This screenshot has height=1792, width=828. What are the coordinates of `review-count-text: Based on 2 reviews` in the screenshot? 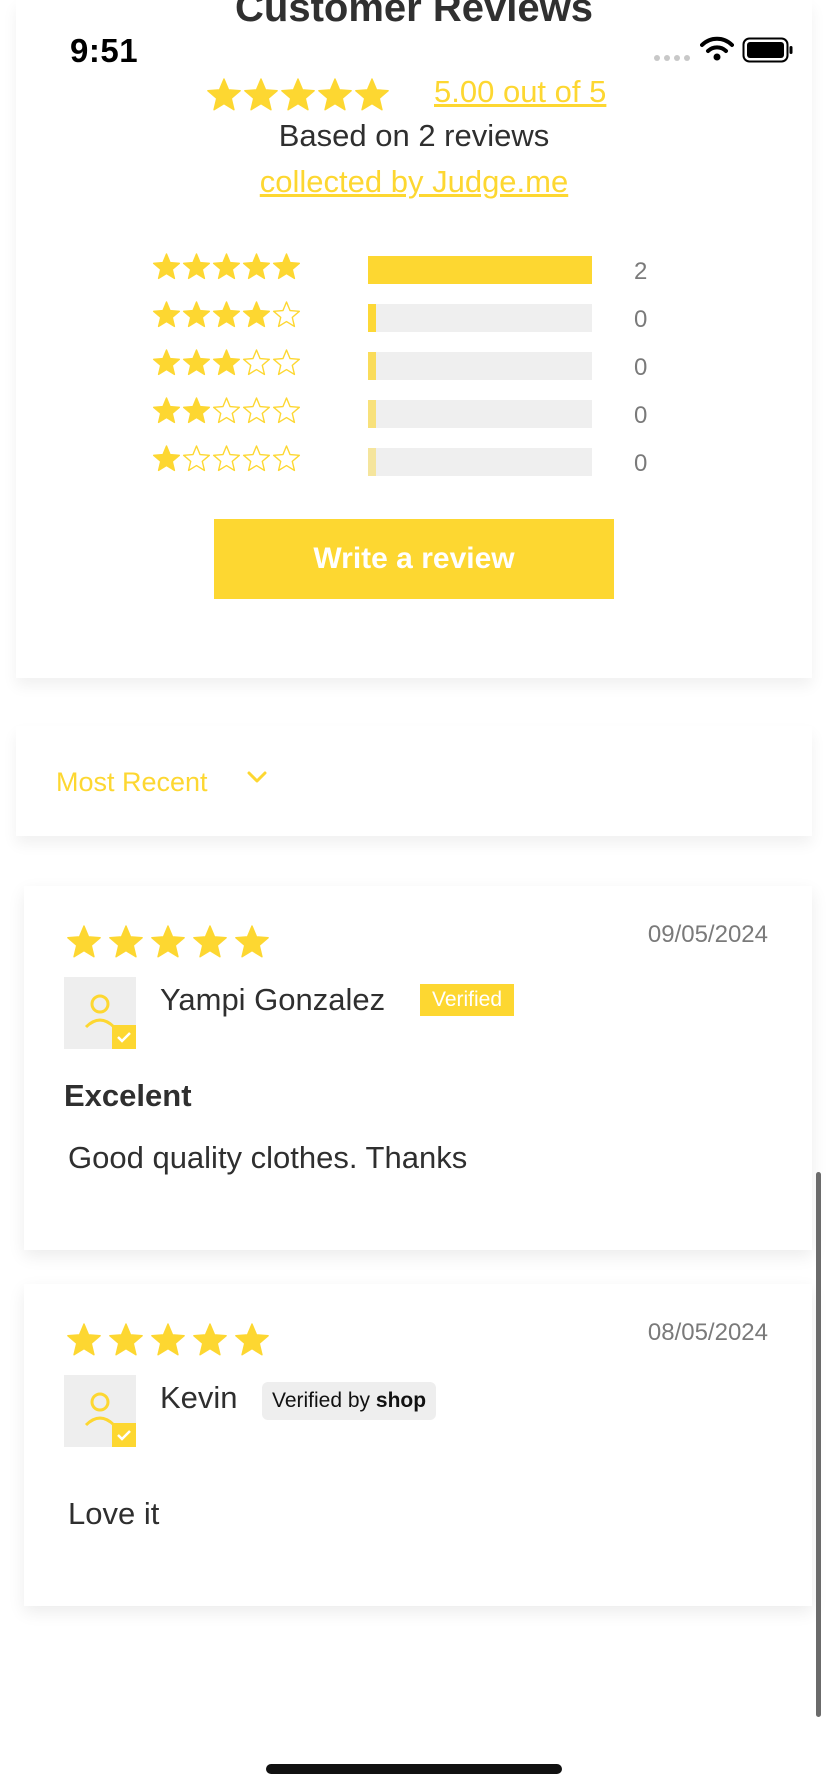 It's located at (414, 135).